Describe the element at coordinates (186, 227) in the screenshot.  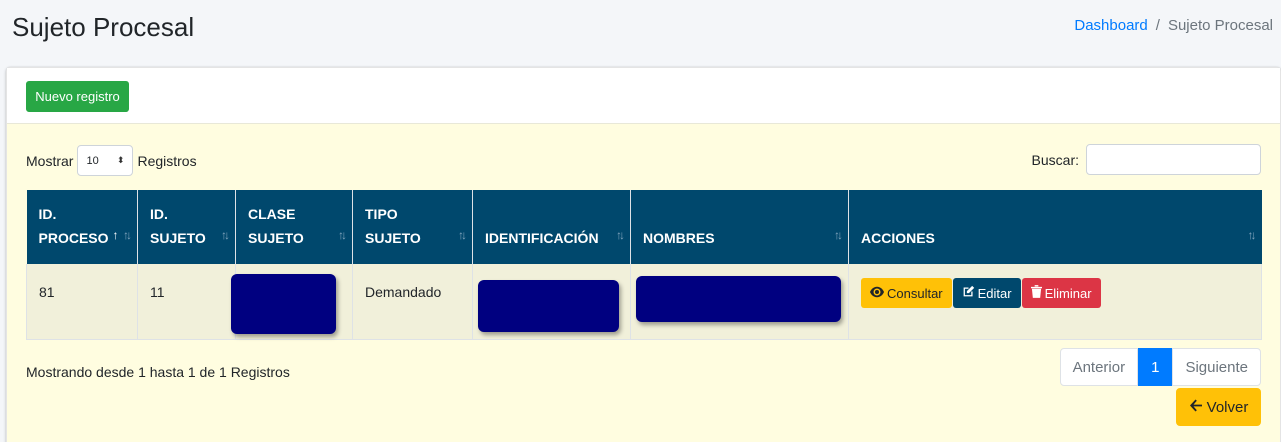
I see `column-header-id-sujeto: ID. SUJETO ↑↓` at that location.